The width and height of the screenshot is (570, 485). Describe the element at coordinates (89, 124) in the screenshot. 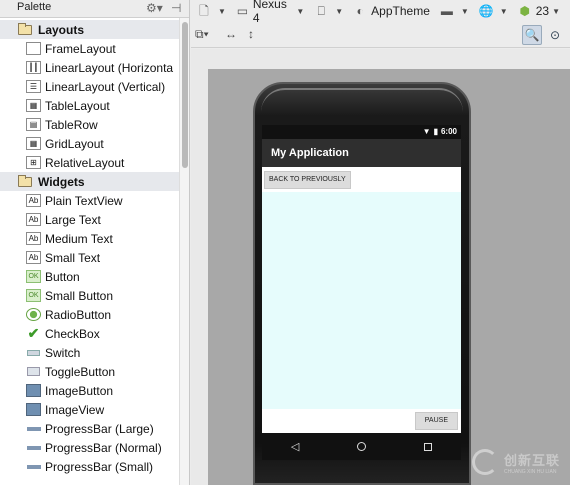

I see `palette-item-tablerow: ▤ TableRow` at that location.